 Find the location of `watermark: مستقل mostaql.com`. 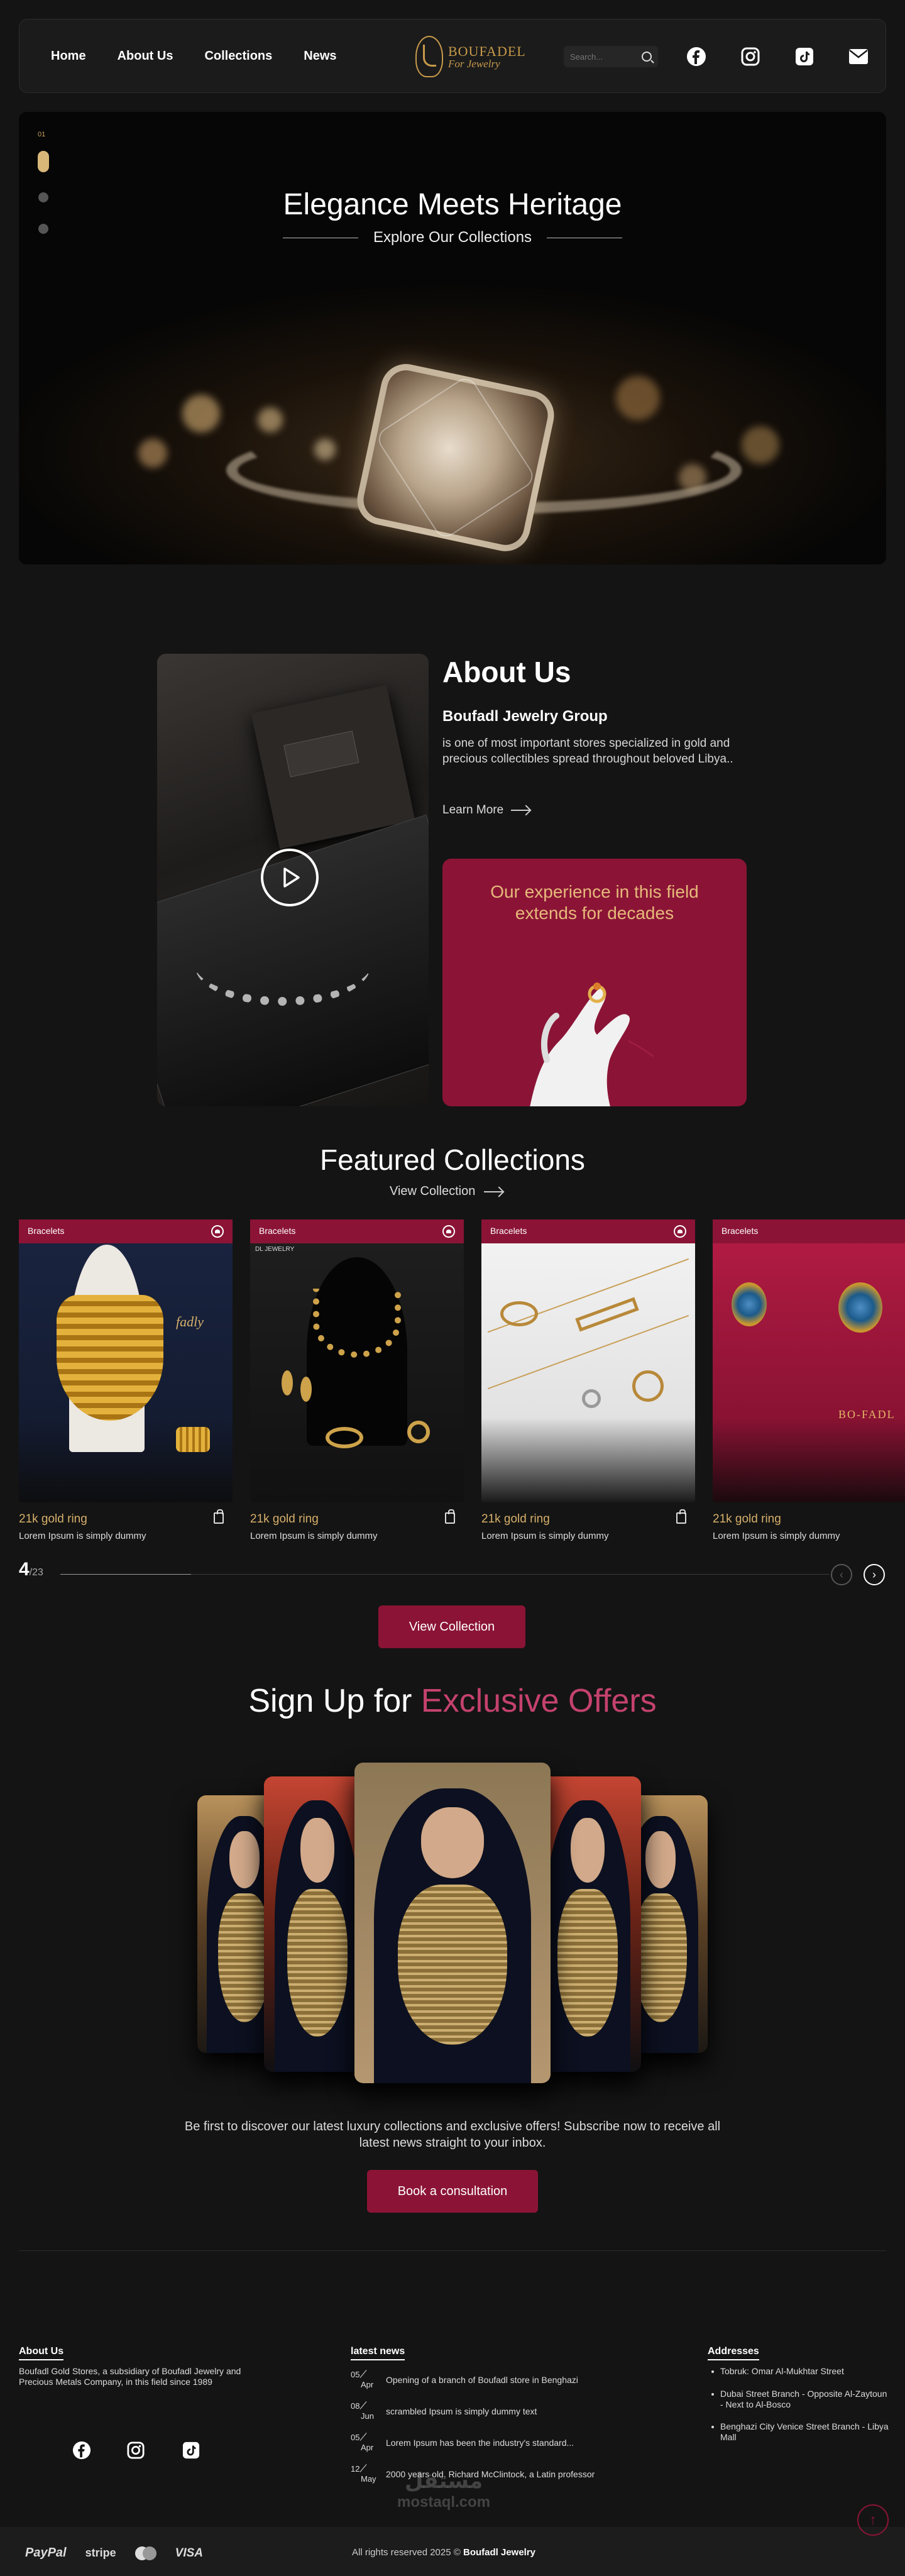

watermark: مستقل mostaql.com is located at coordinates (444, 2490).